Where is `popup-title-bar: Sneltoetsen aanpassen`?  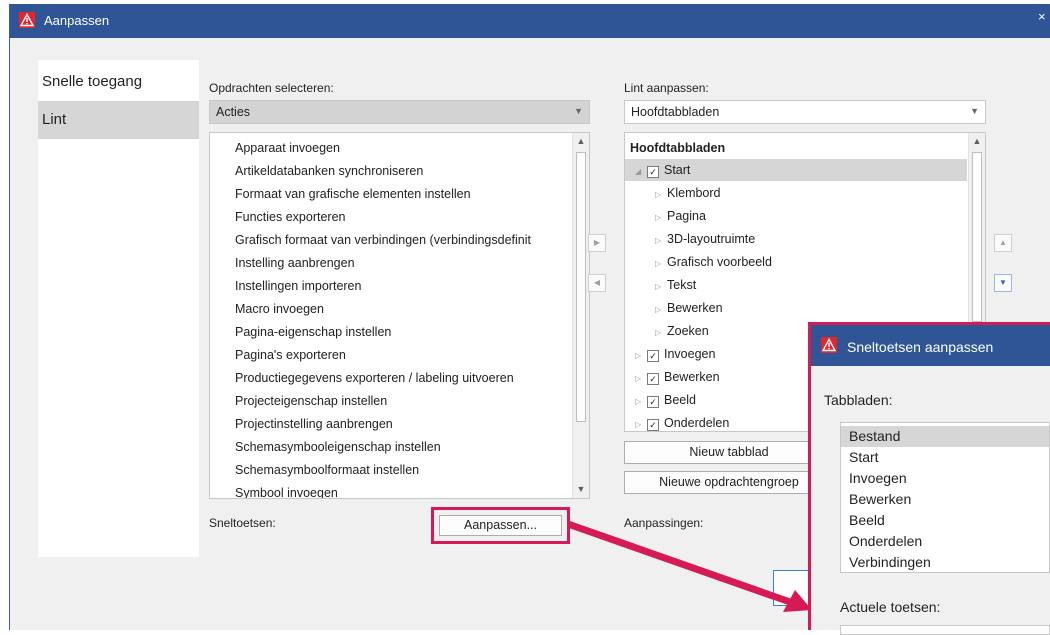 popup-title-bar: Sneltoetsen aanpassen is located at coordinates (930, 345).